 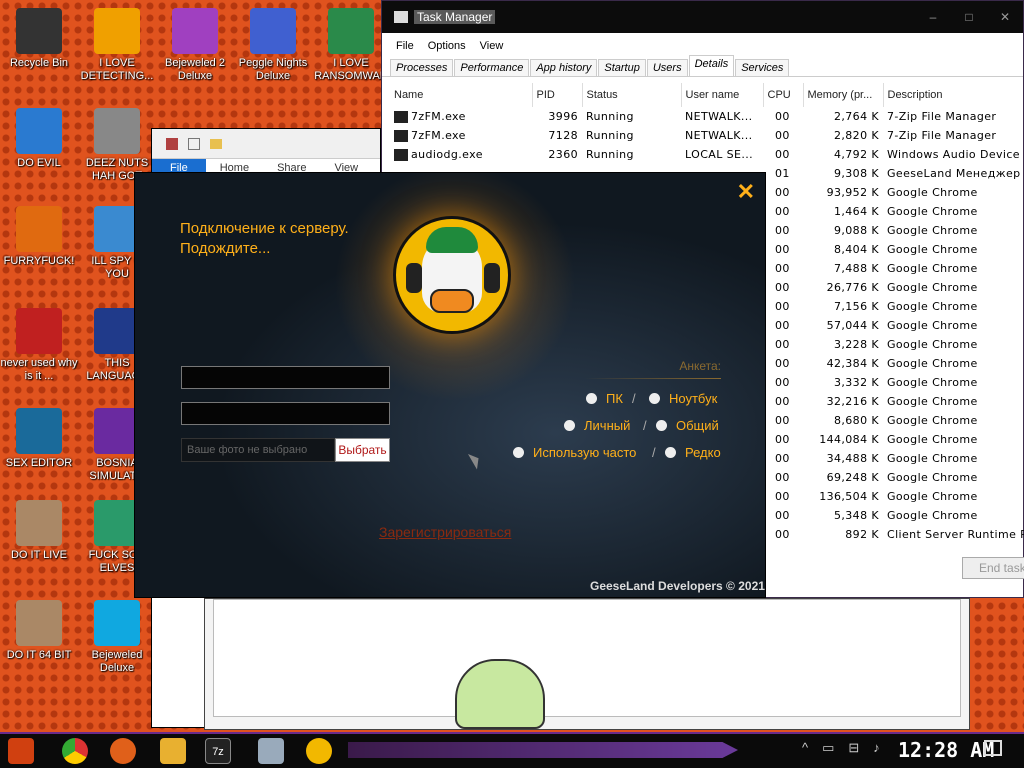 What do you see at coordinates (405, 46) in the screenshot?
I see `menu-file: File` at bounding box center [405, 46].